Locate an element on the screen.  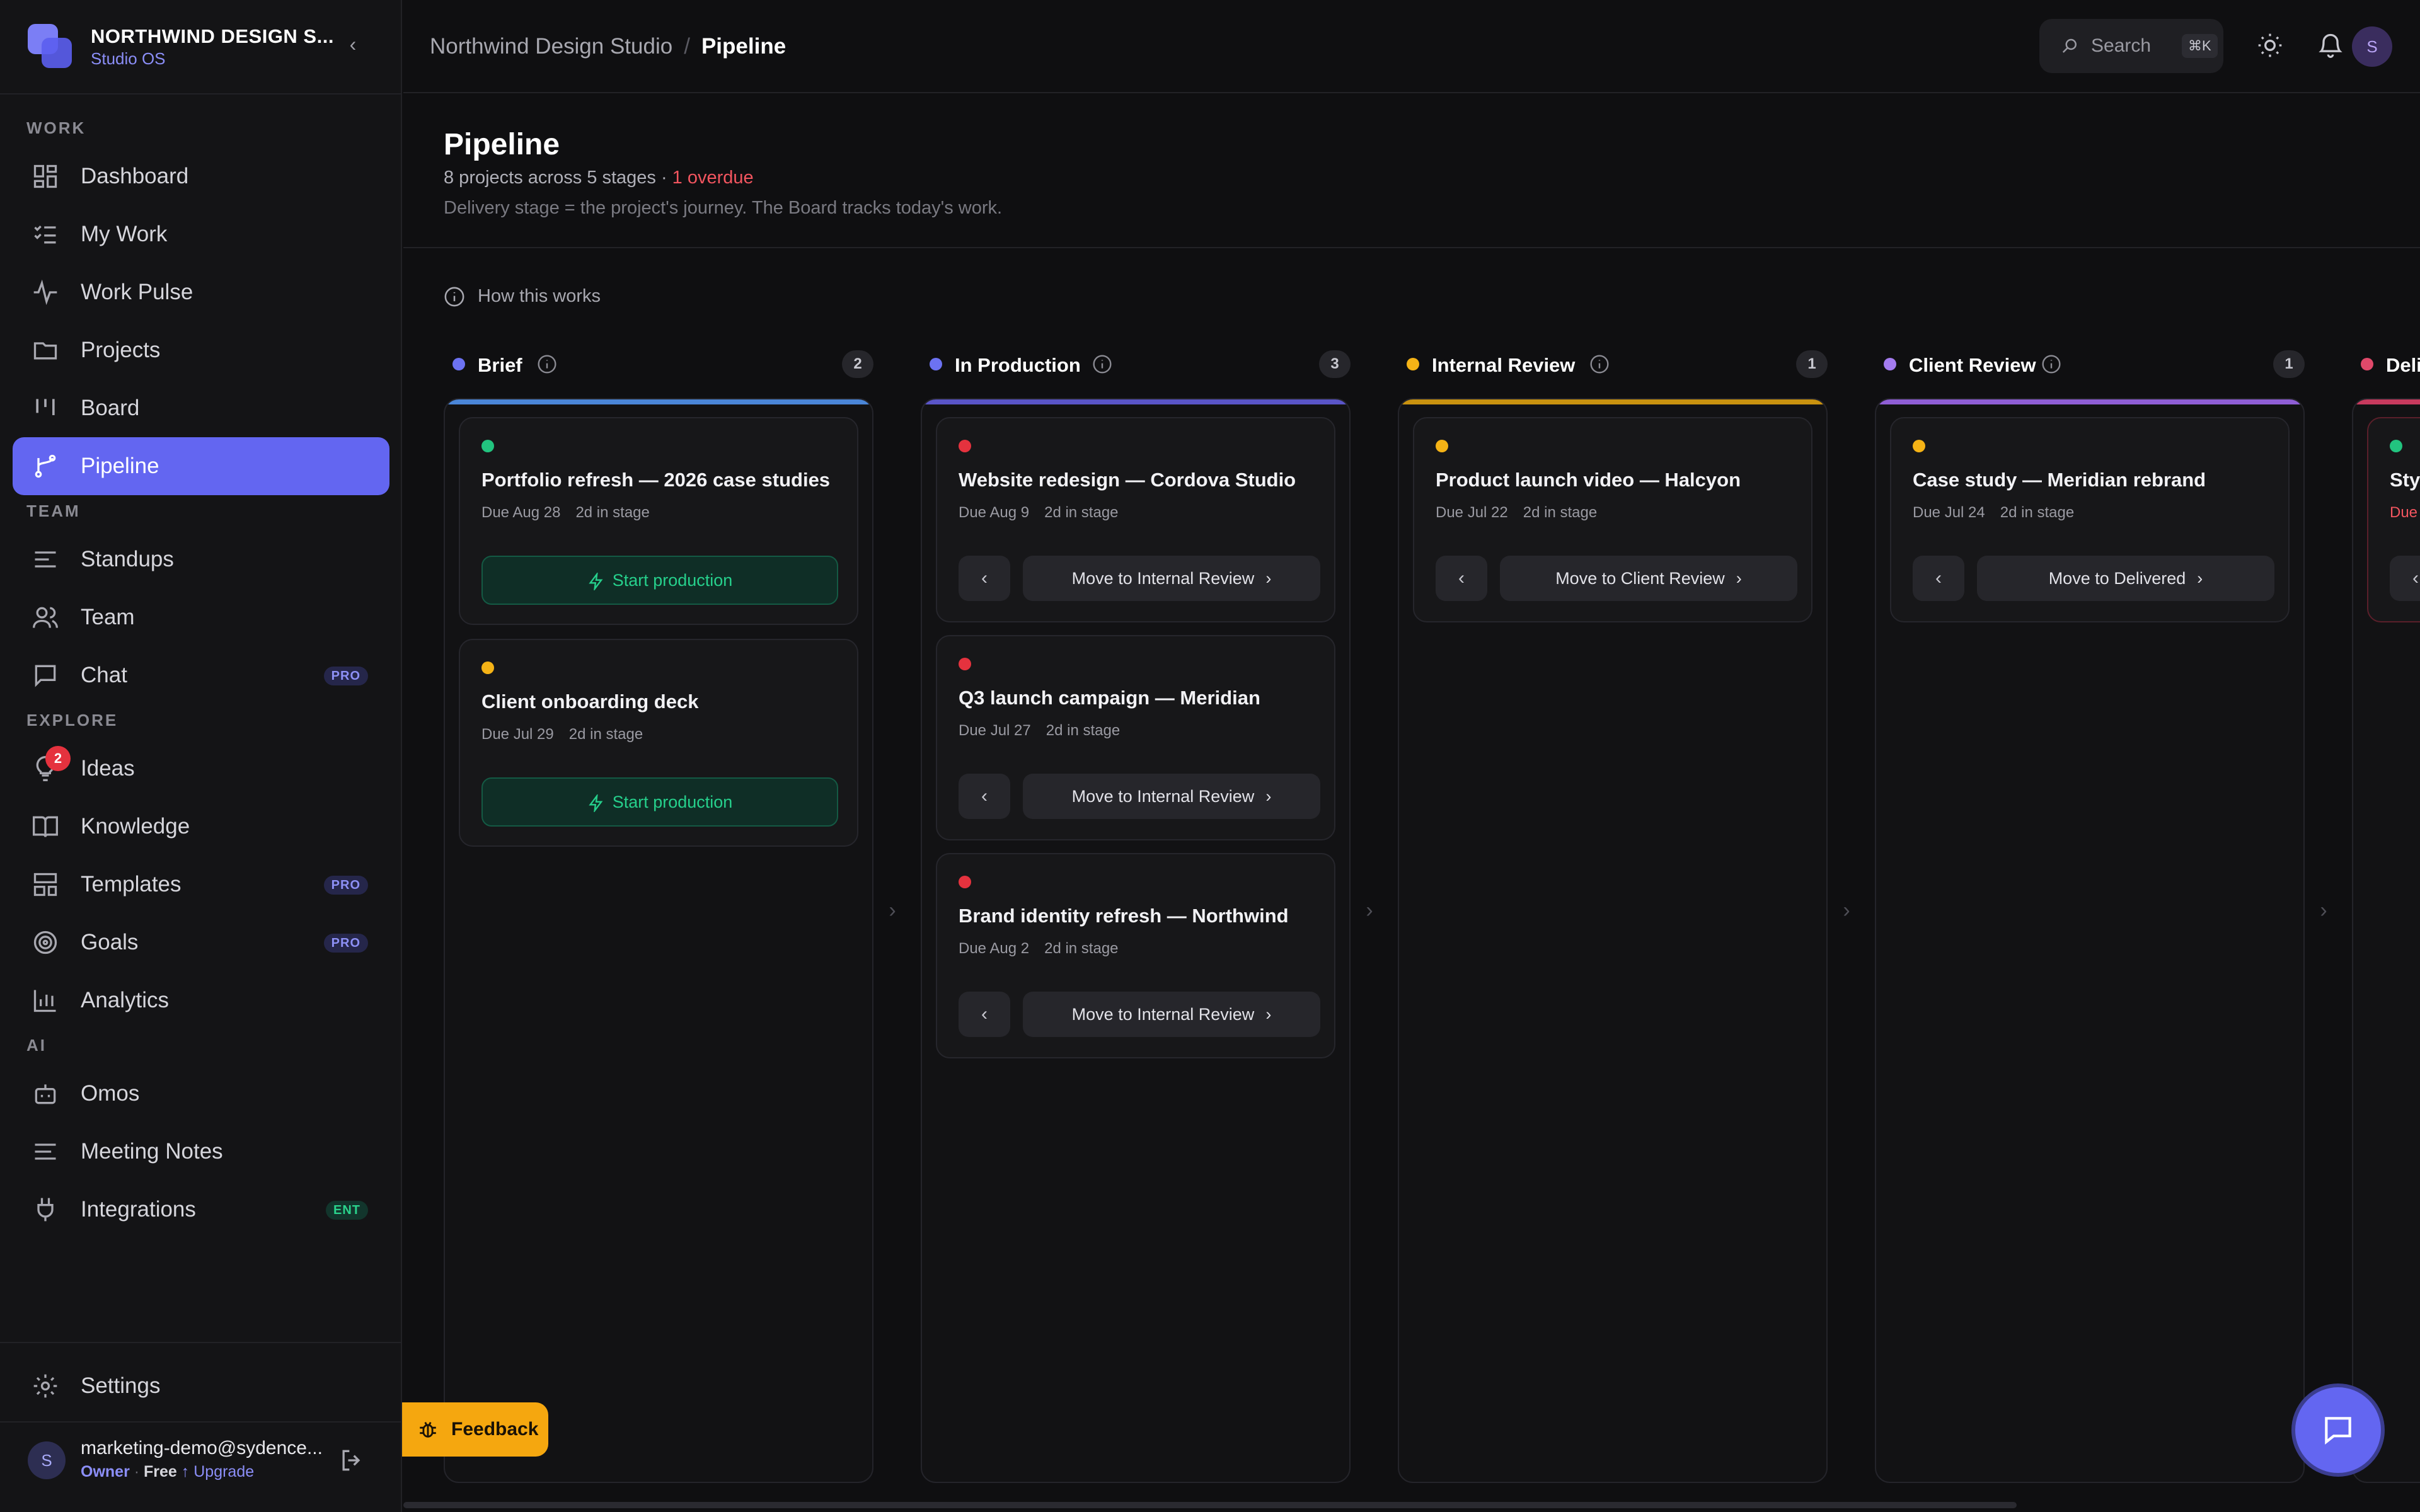
move-forward-button: Move to Delivered › is located at coordinates (2125, 578).